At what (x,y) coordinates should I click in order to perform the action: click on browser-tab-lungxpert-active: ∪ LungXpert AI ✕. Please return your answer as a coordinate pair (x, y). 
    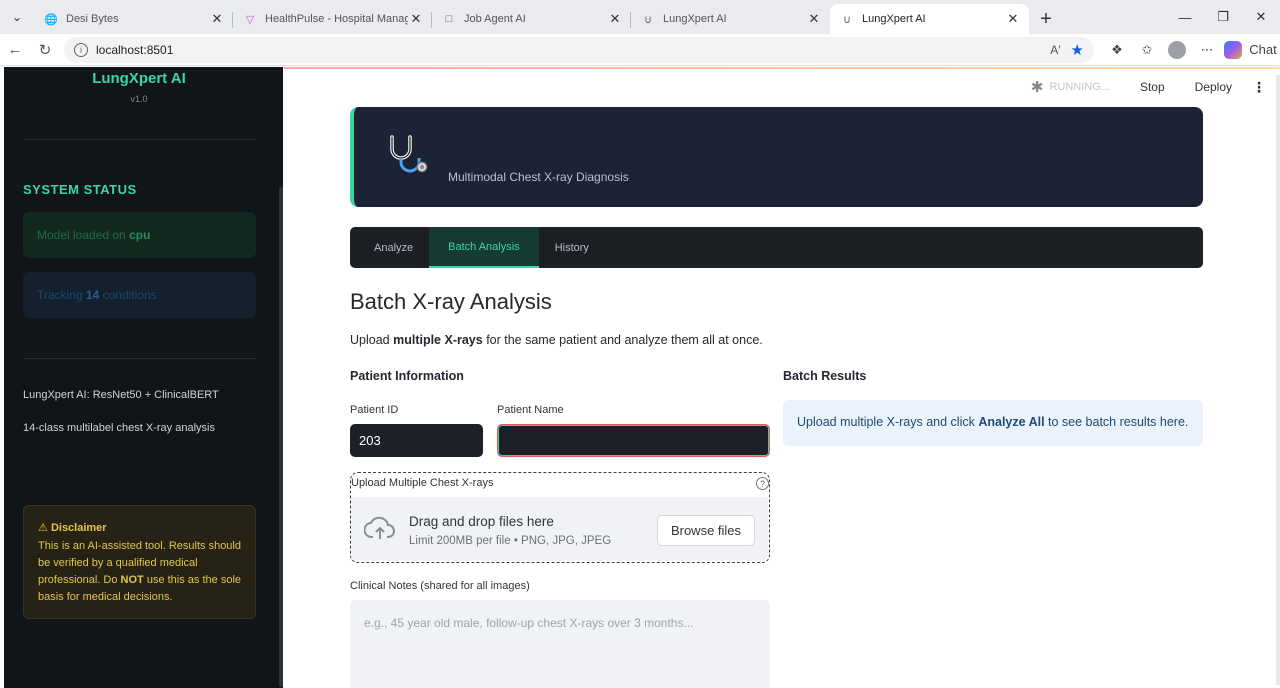
    Looking at the image, I should click on (929, 19).